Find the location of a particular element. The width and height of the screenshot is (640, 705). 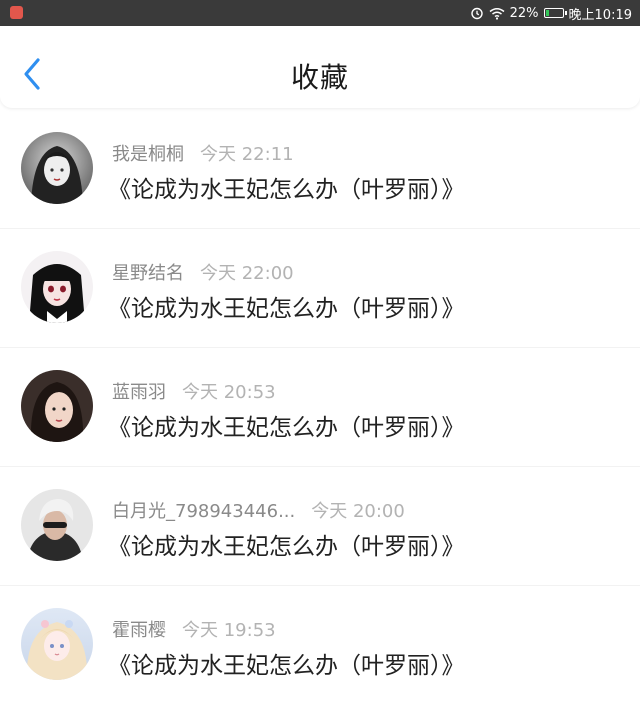

status-bar: 22% 晚上10:19 is located at coordinates (320, 13).